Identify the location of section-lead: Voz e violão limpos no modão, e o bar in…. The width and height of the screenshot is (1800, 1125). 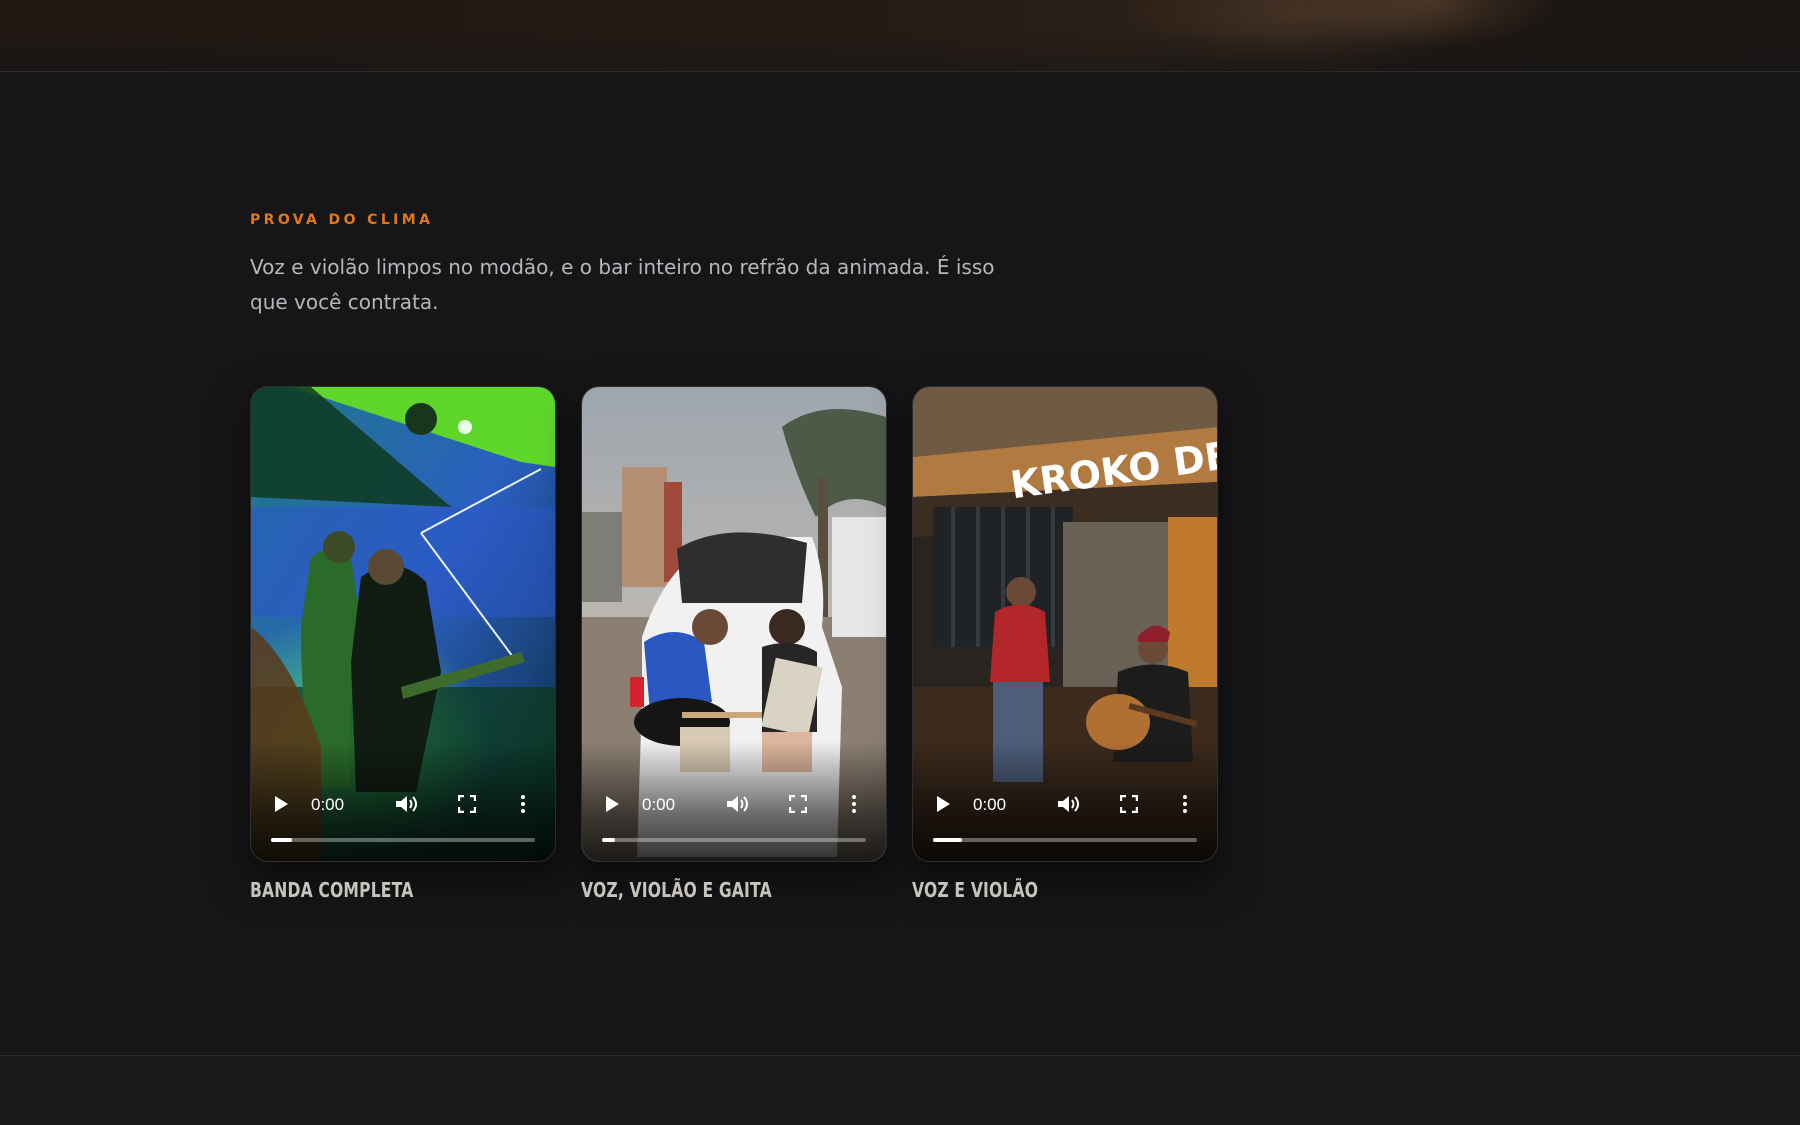
(622, 284).